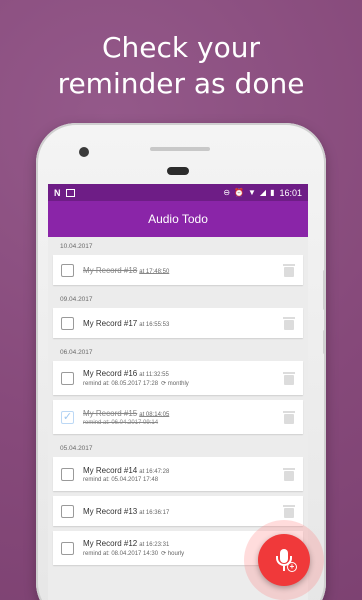 This screenshot has width=362, height=600. What do you see at coordinates (121, 554) in the screenshot?
I see `remind-at: remind at: 08.04.2017 14:30` at bounding box center [121, 554].